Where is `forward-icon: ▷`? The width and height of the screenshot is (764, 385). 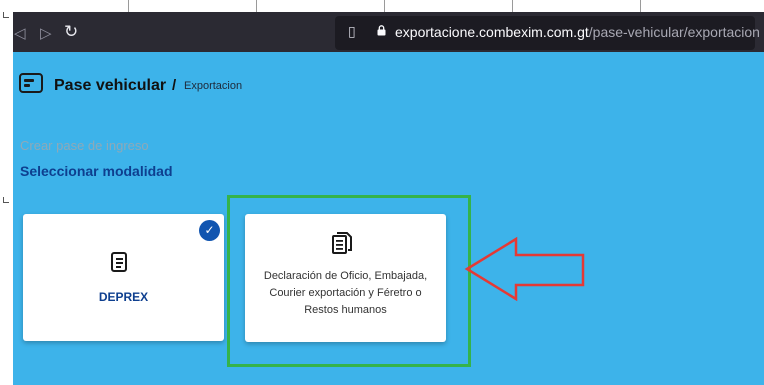 forward-icon: ▷ is located at coordinates (46, 33).